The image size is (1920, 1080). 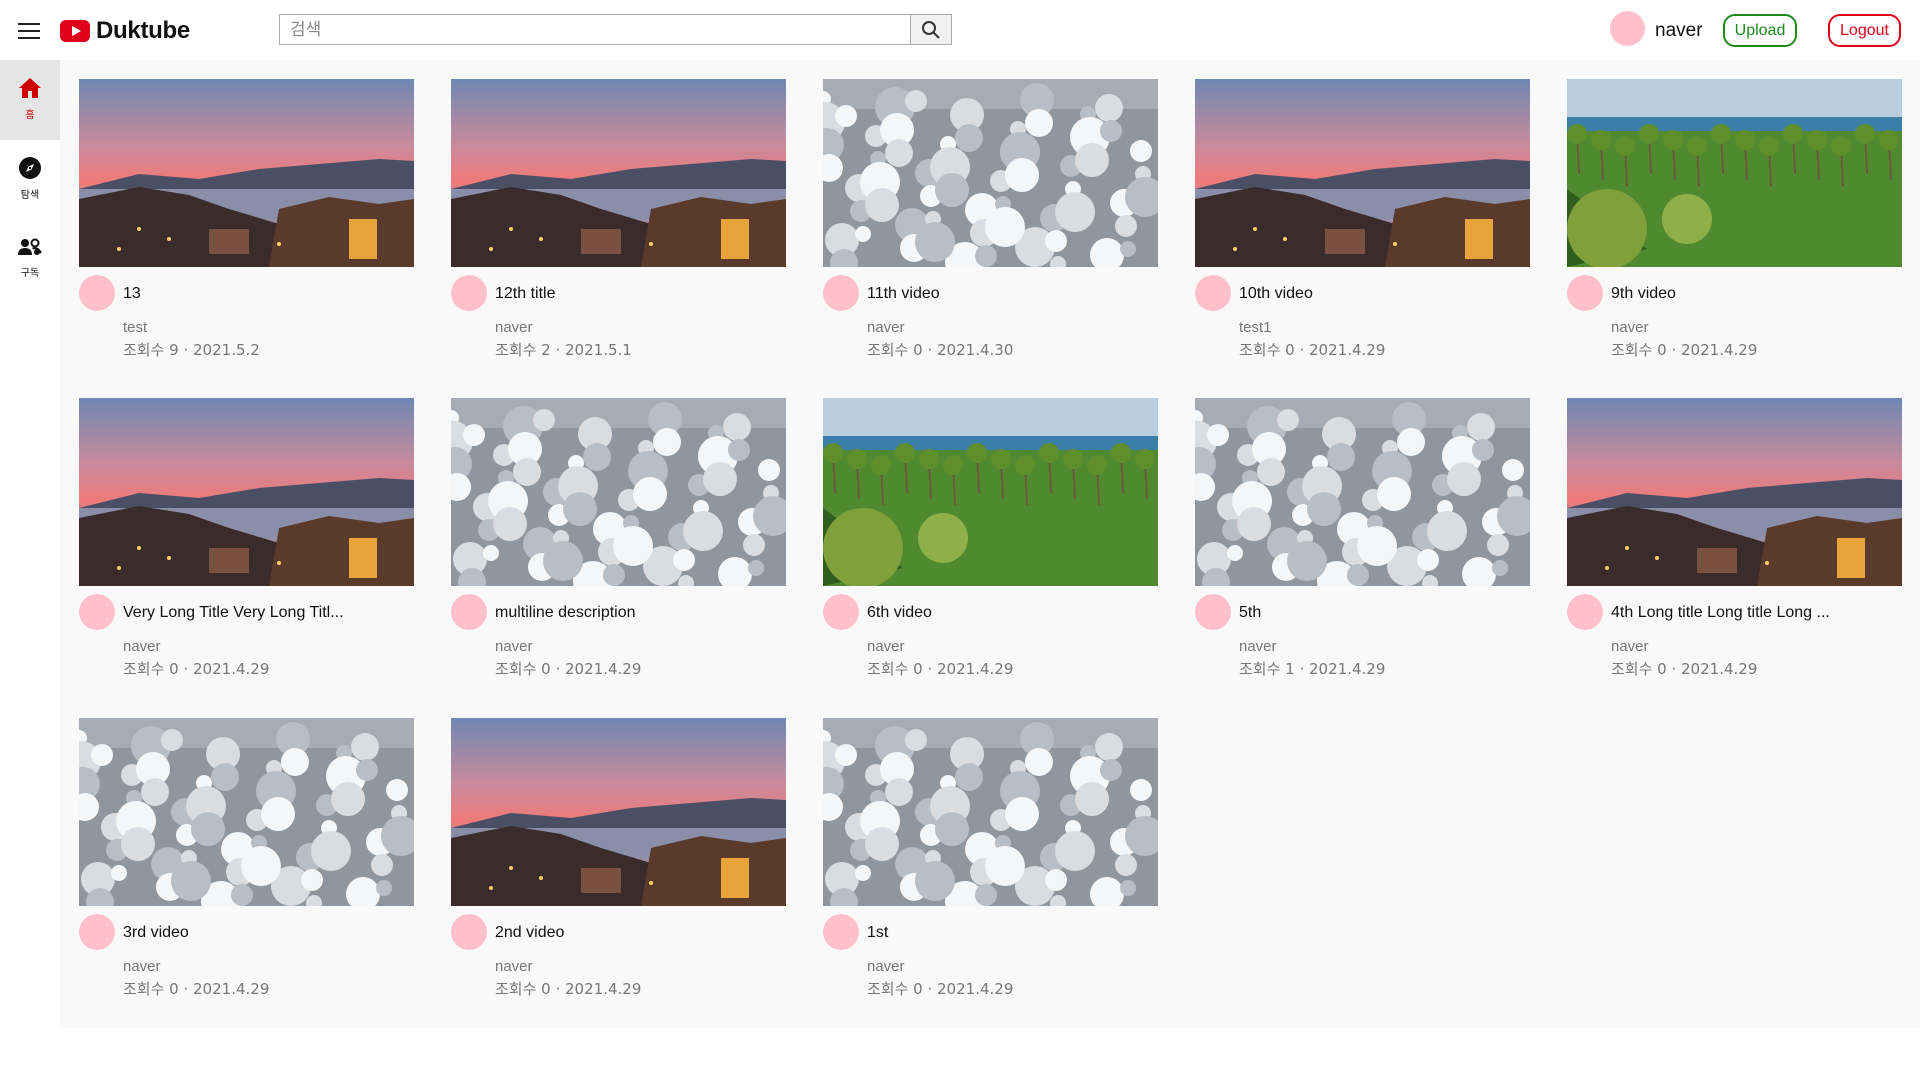 I want to click on video-card: 5th naver 조회수 1 · 2021.4.29, so click(x=1362, y=538).